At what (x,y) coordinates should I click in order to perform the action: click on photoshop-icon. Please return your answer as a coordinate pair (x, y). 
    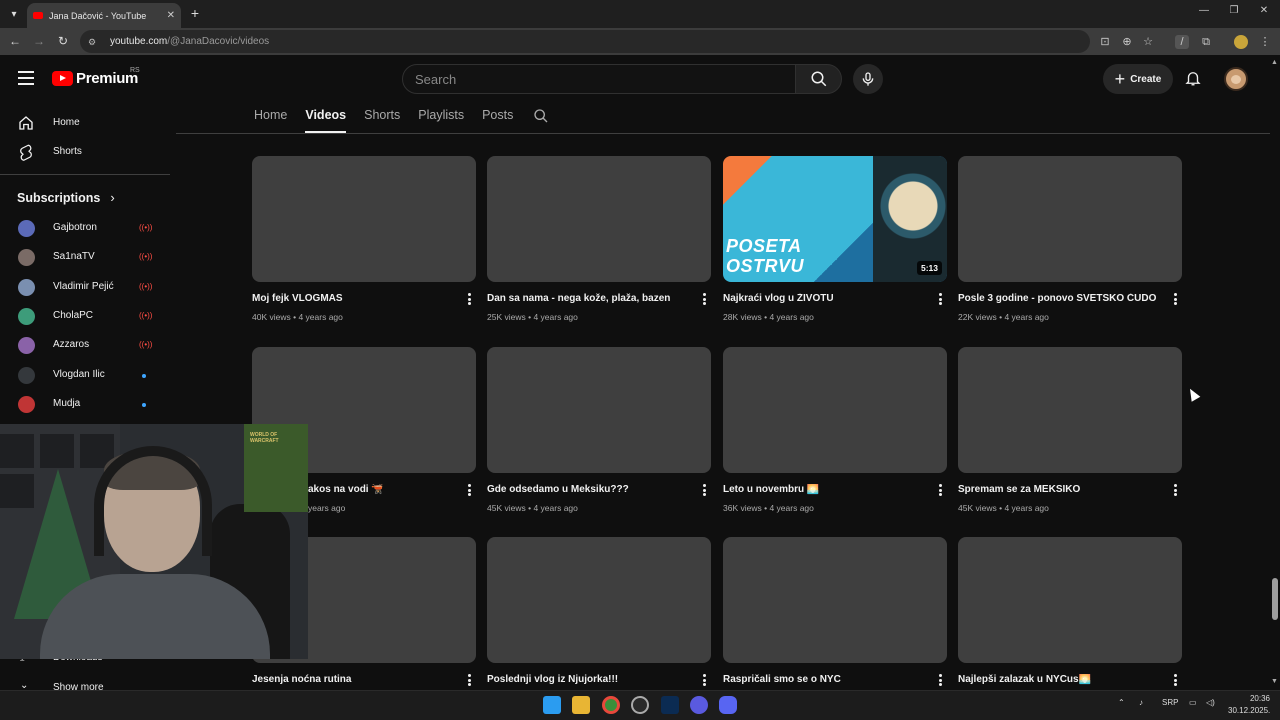
    Looking at the image, I should click on (670, 705).